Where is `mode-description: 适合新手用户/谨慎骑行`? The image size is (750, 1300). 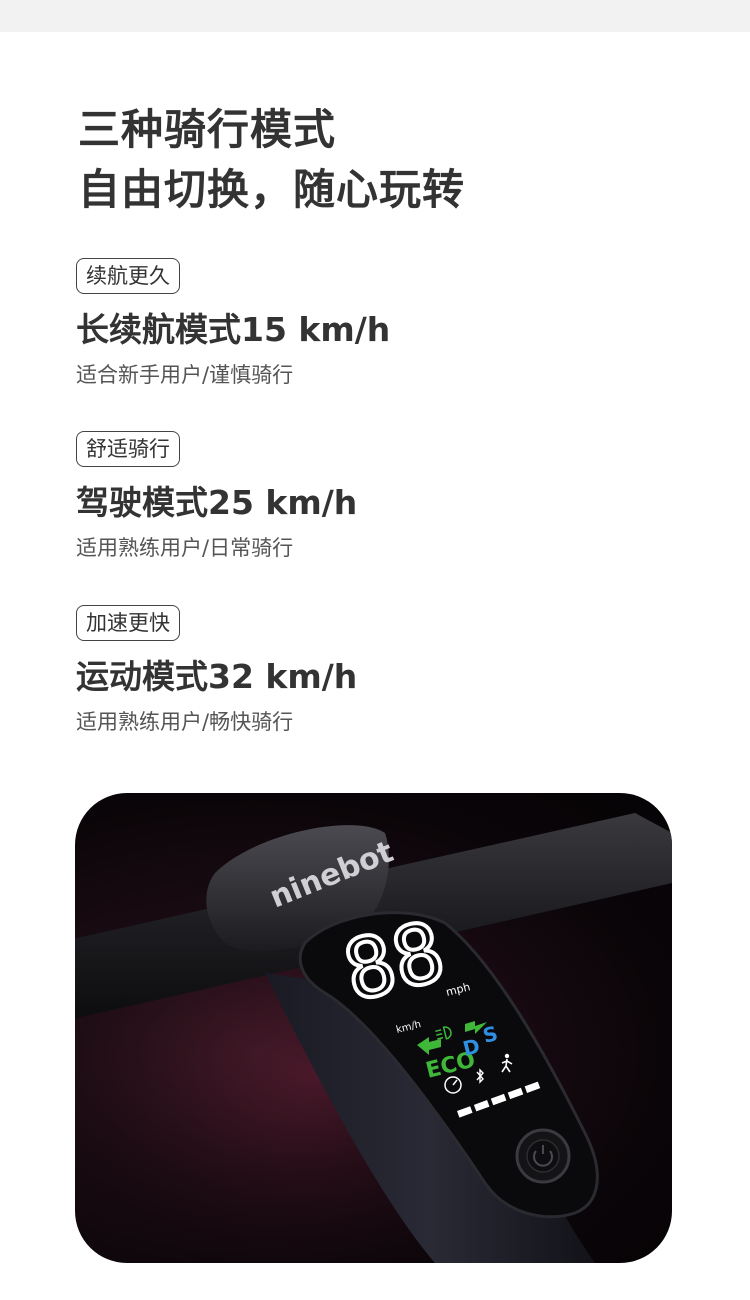
mode-description: 适合新手用户/谨慎骑行 is located at coordinates (185, 375).